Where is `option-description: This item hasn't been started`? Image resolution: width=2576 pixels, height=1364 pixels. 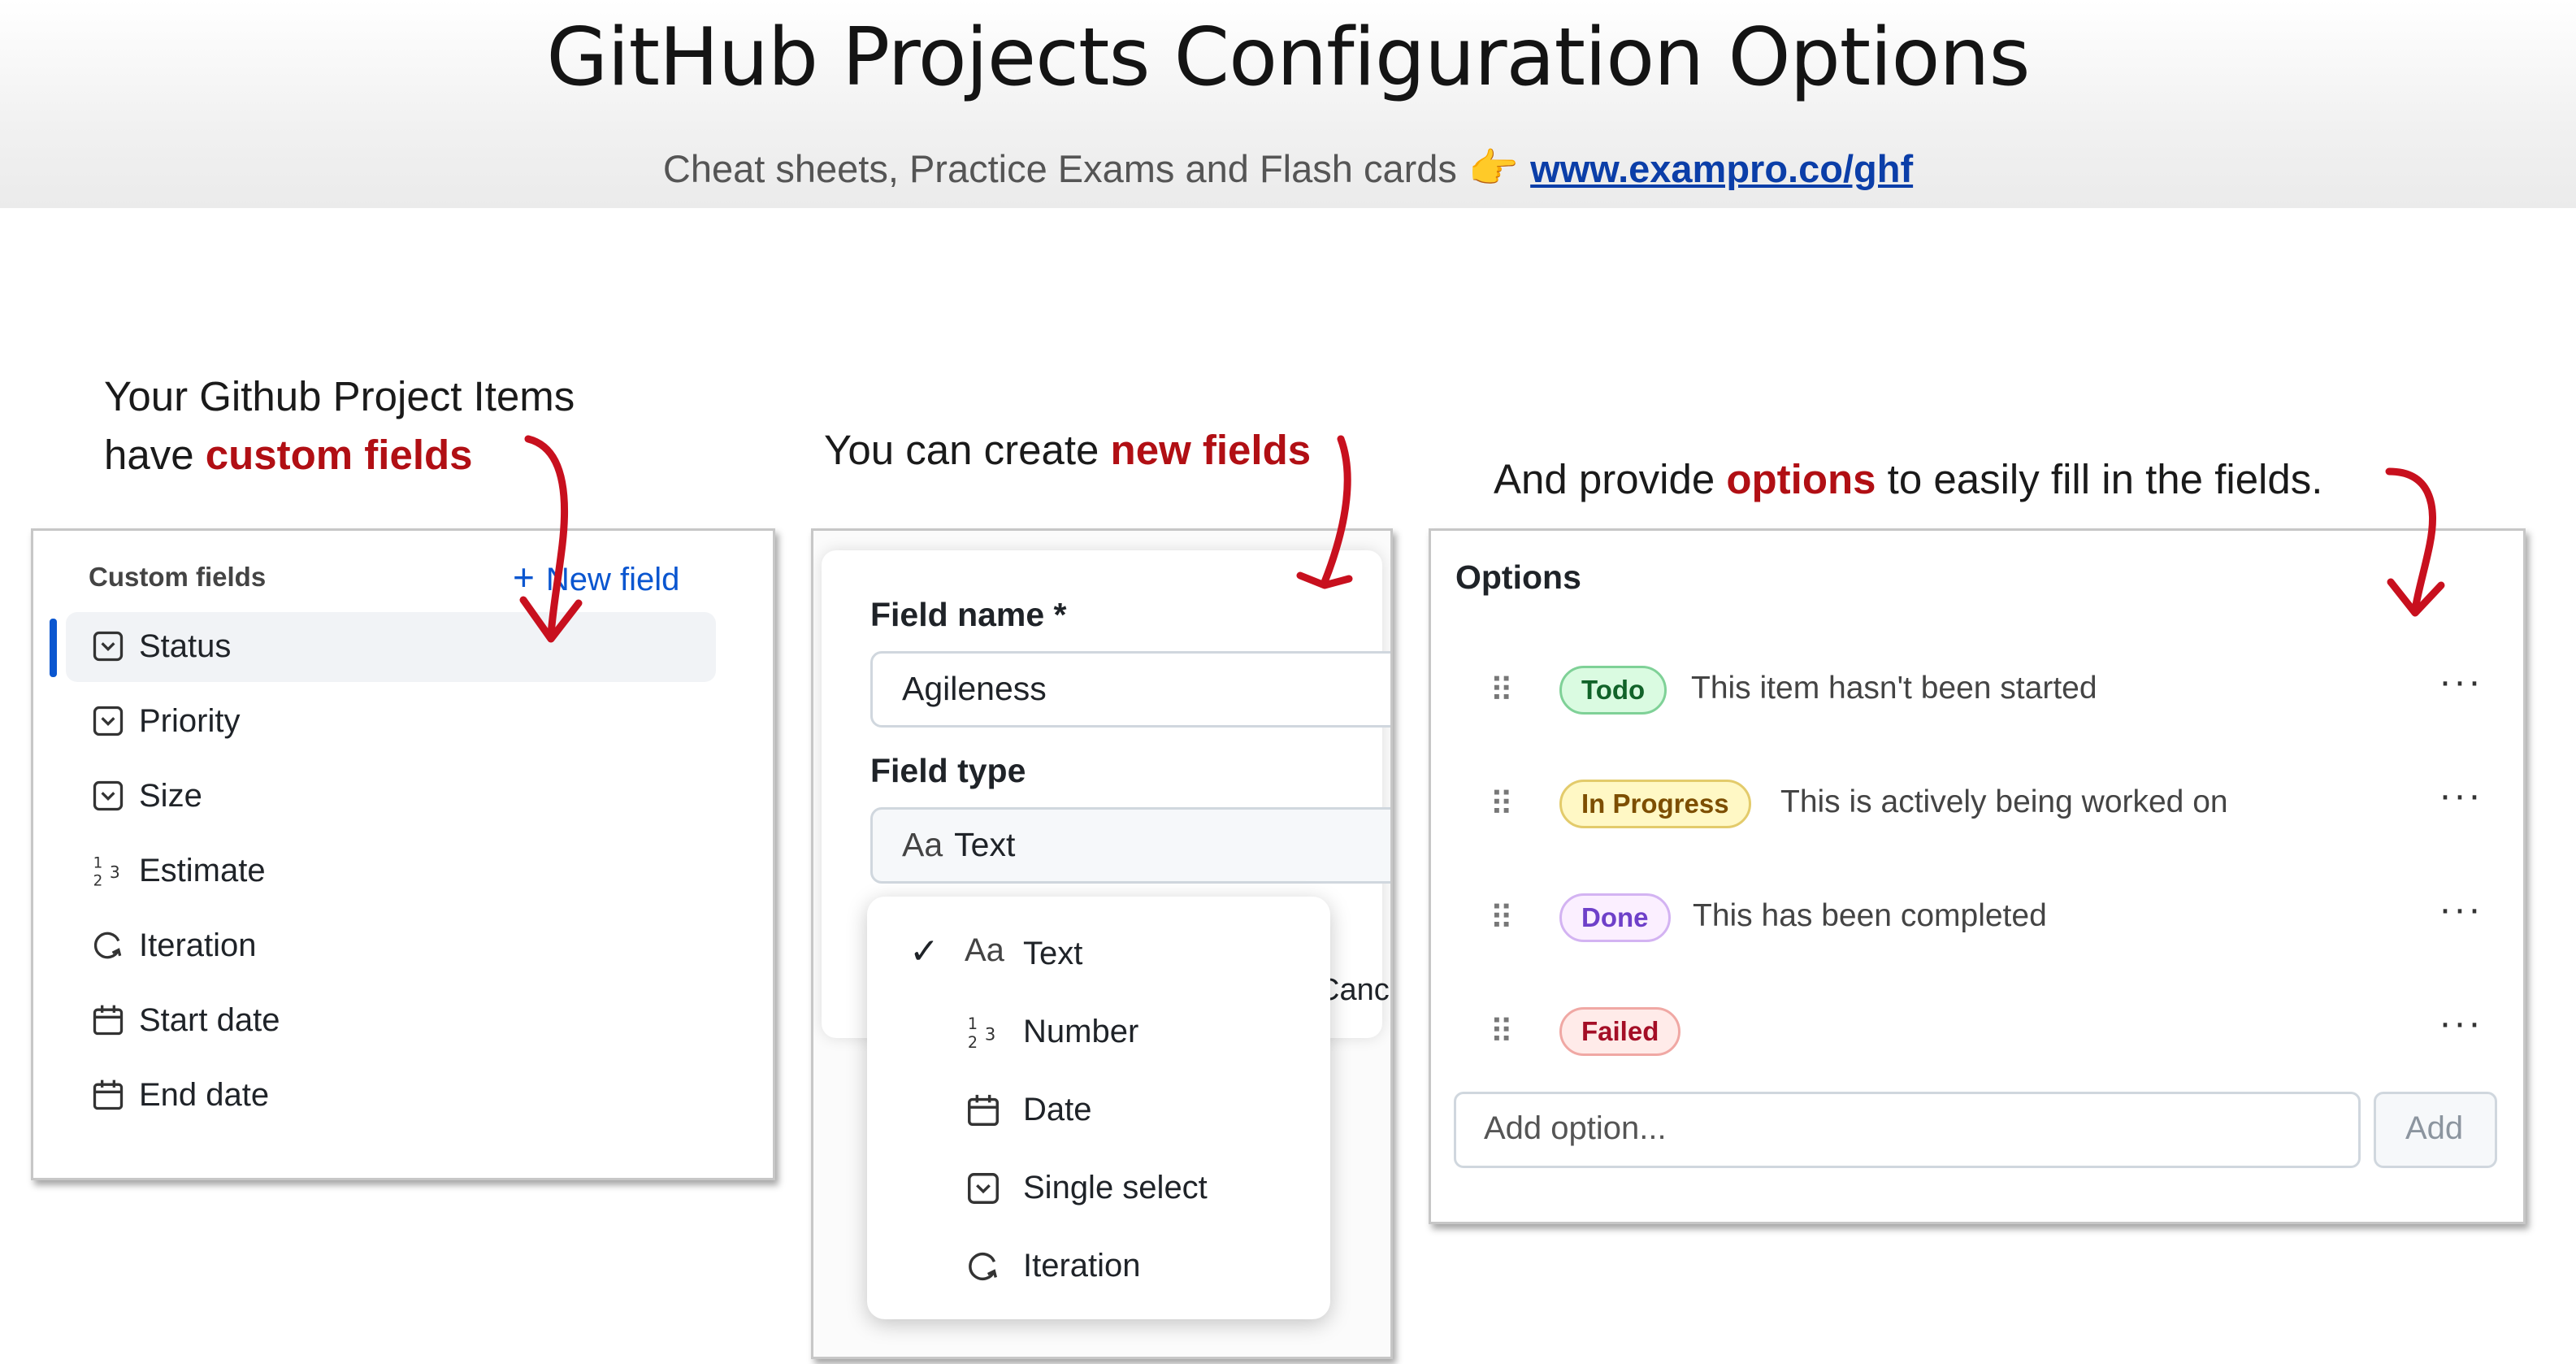
option-description: This item hasn't been started is located at coordinates (1894, 688).